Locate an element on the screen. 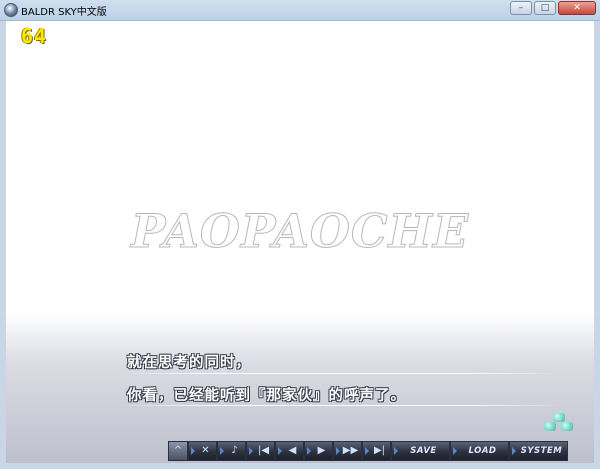 The image size is (600, 469). watermark: PAOPAOCHE is located at coordinates (300, 231).